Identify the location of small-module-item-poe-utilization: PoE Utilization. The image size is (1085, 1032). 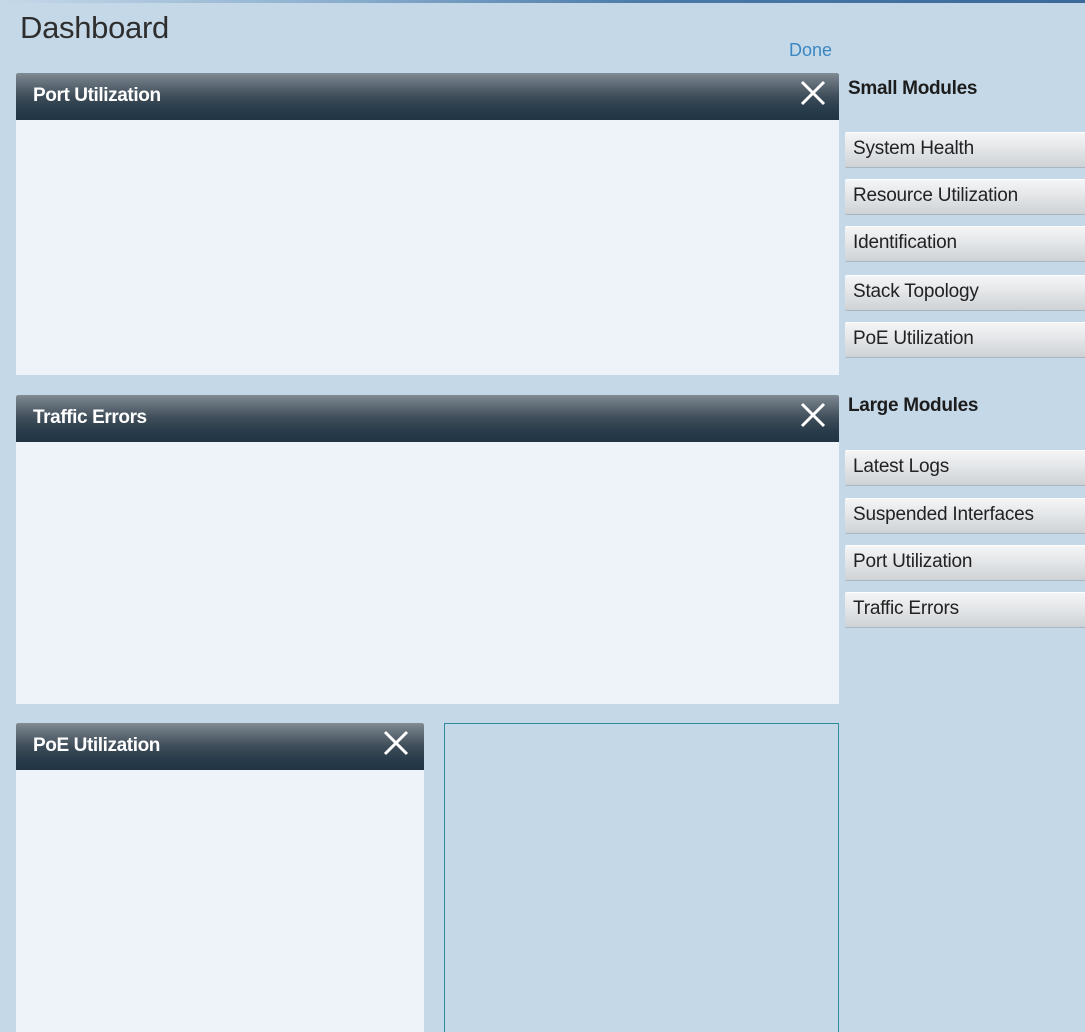
(965, 340).